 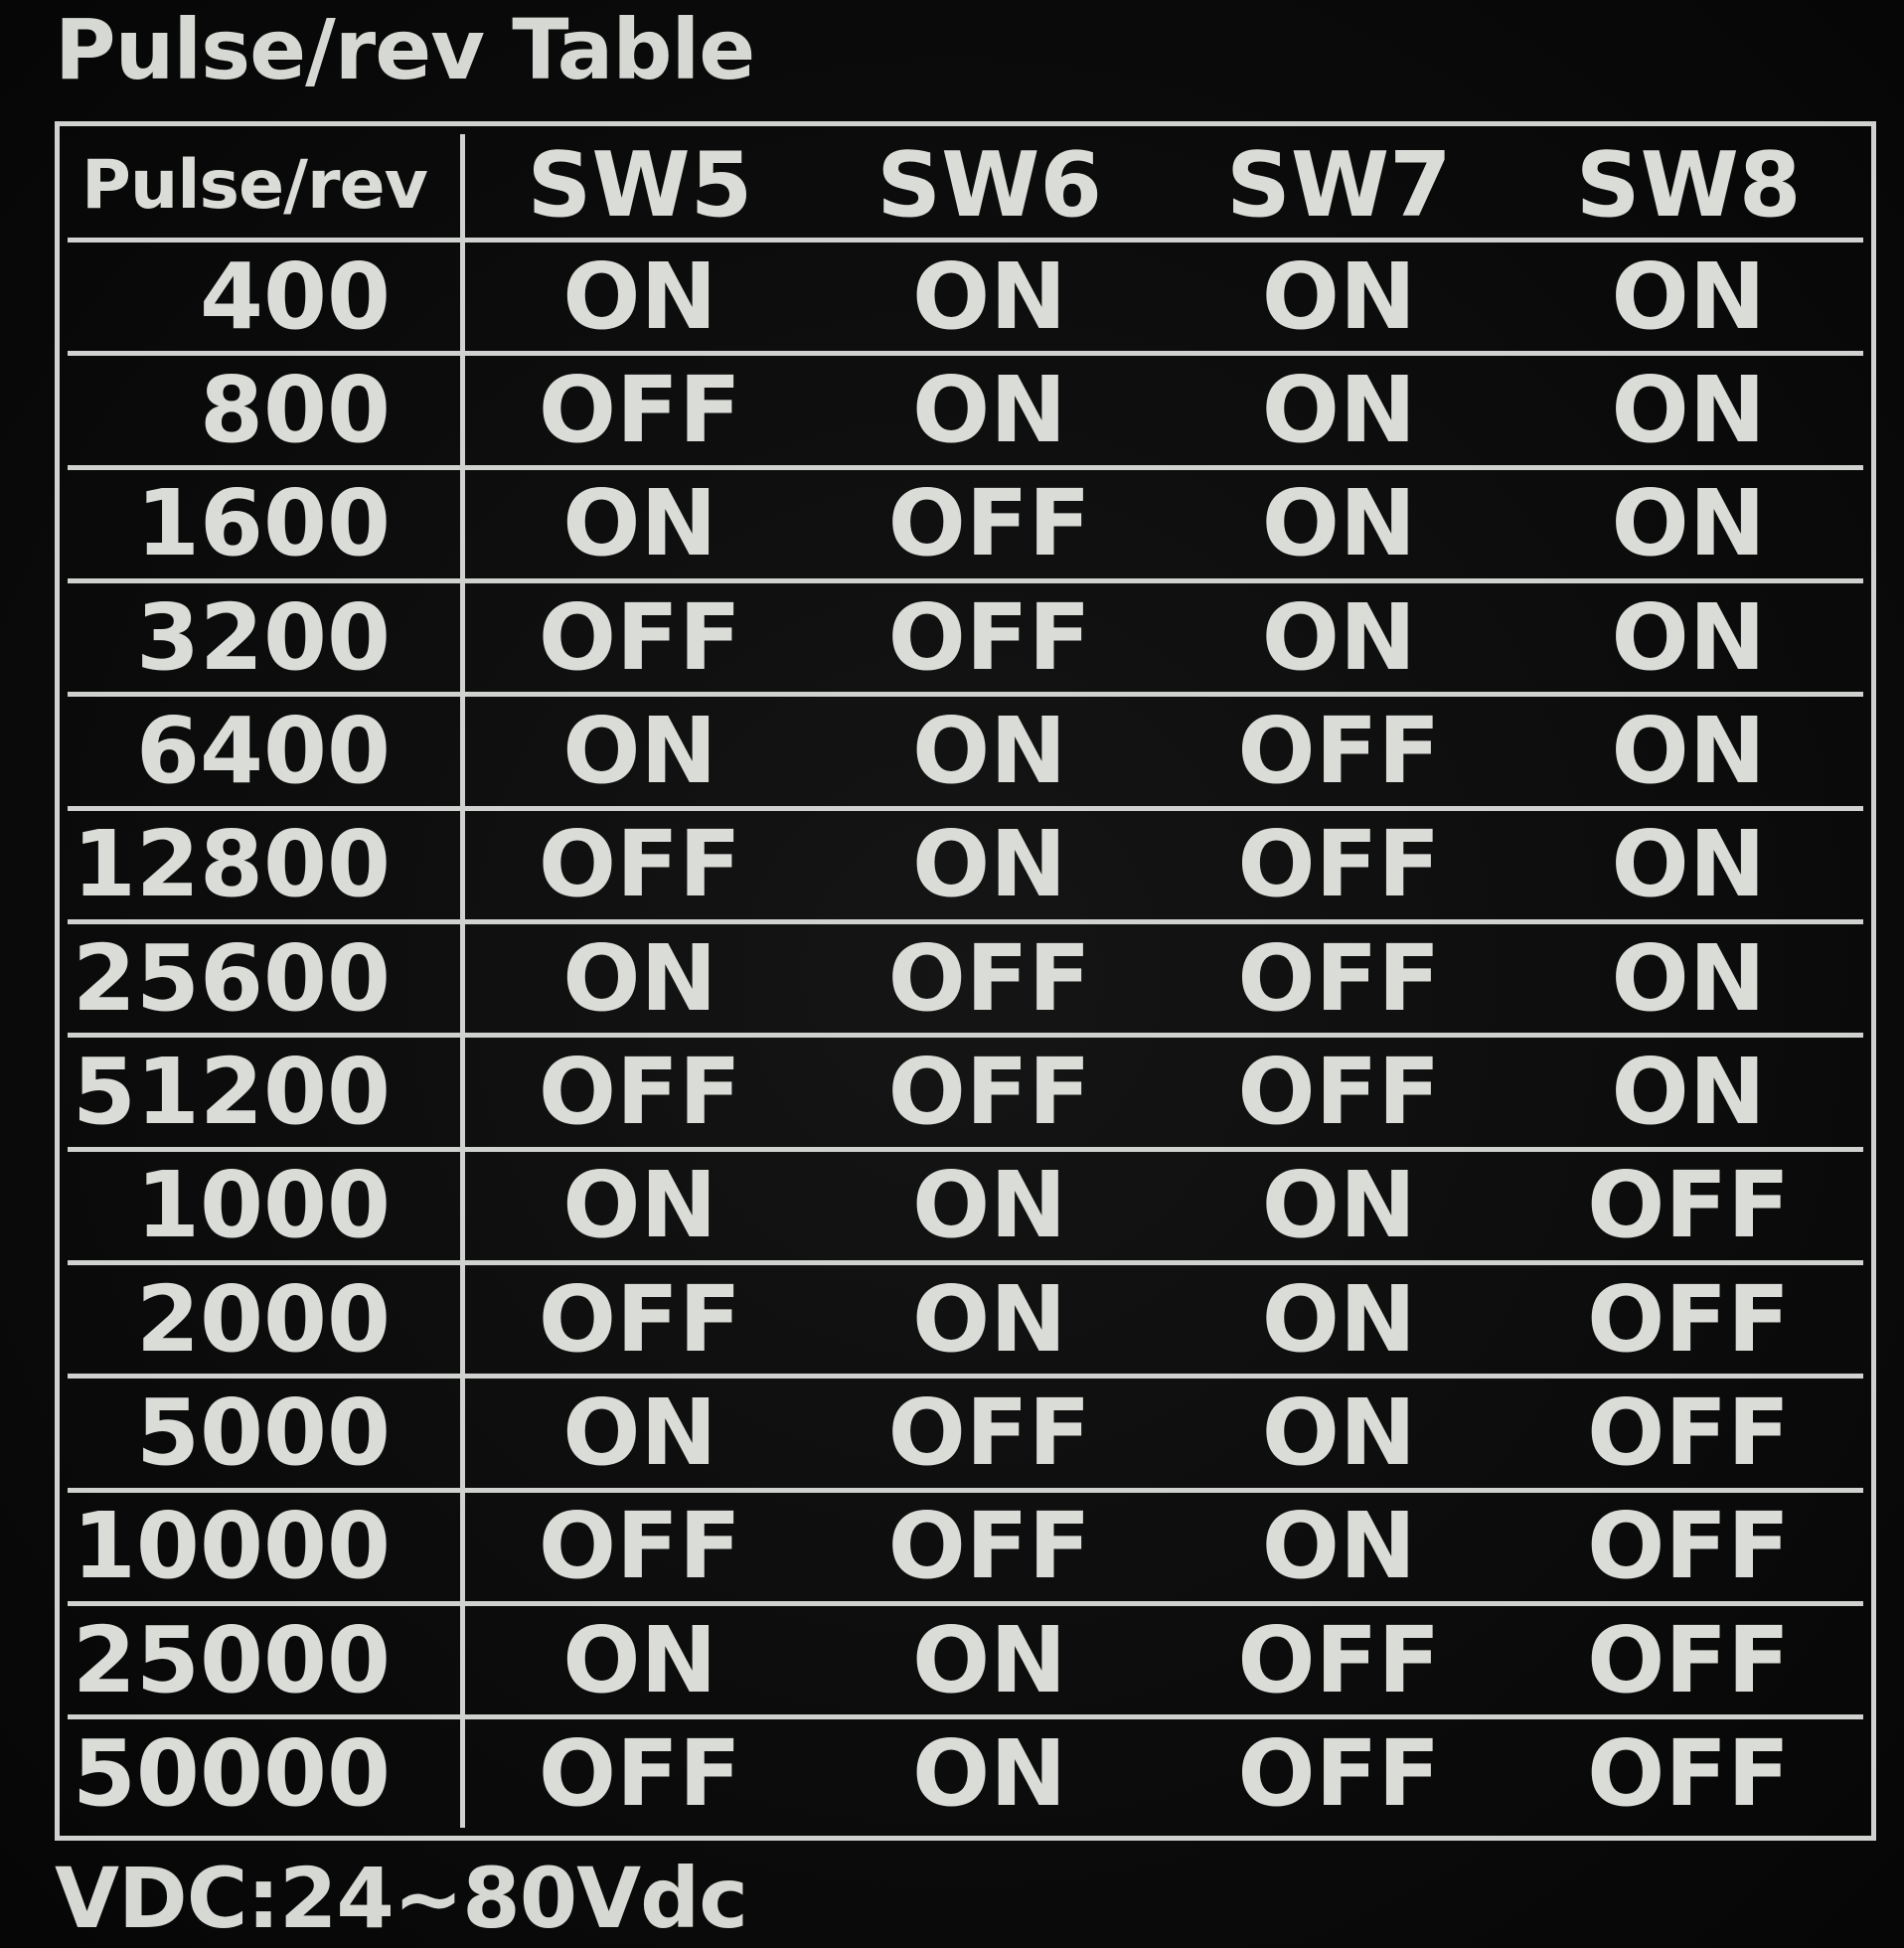 I want to click on cell-pulse-rev: 50000, so click(x=266, y=1773).